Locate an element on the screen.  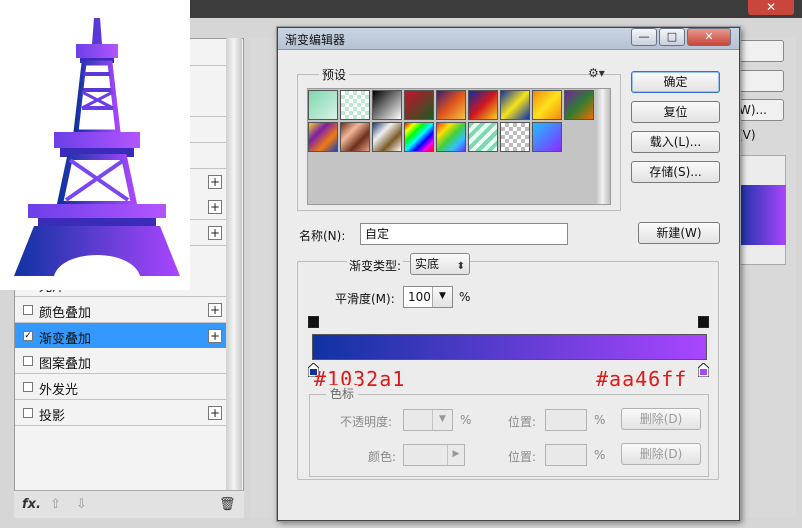
preset-swatch-orange-yellow-orange is located at coordinates (547, 105).